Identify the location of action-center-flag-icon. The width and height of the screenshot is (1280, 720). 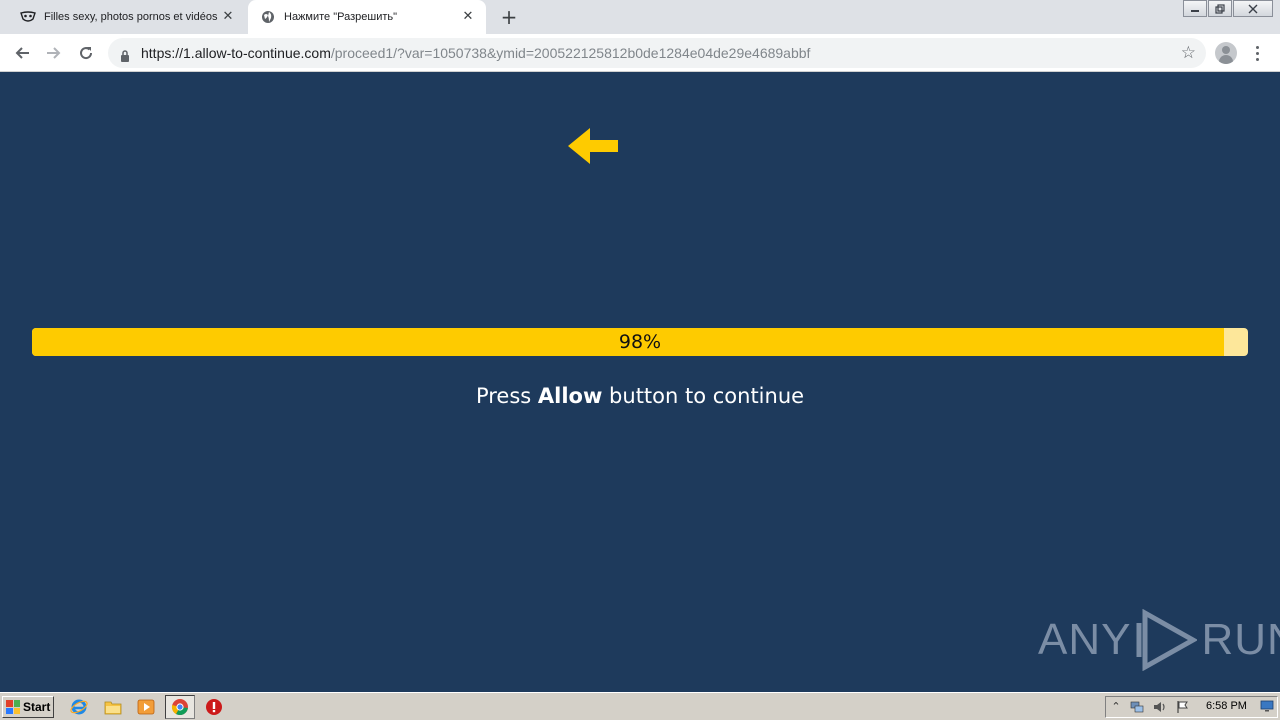
(1183, 707).